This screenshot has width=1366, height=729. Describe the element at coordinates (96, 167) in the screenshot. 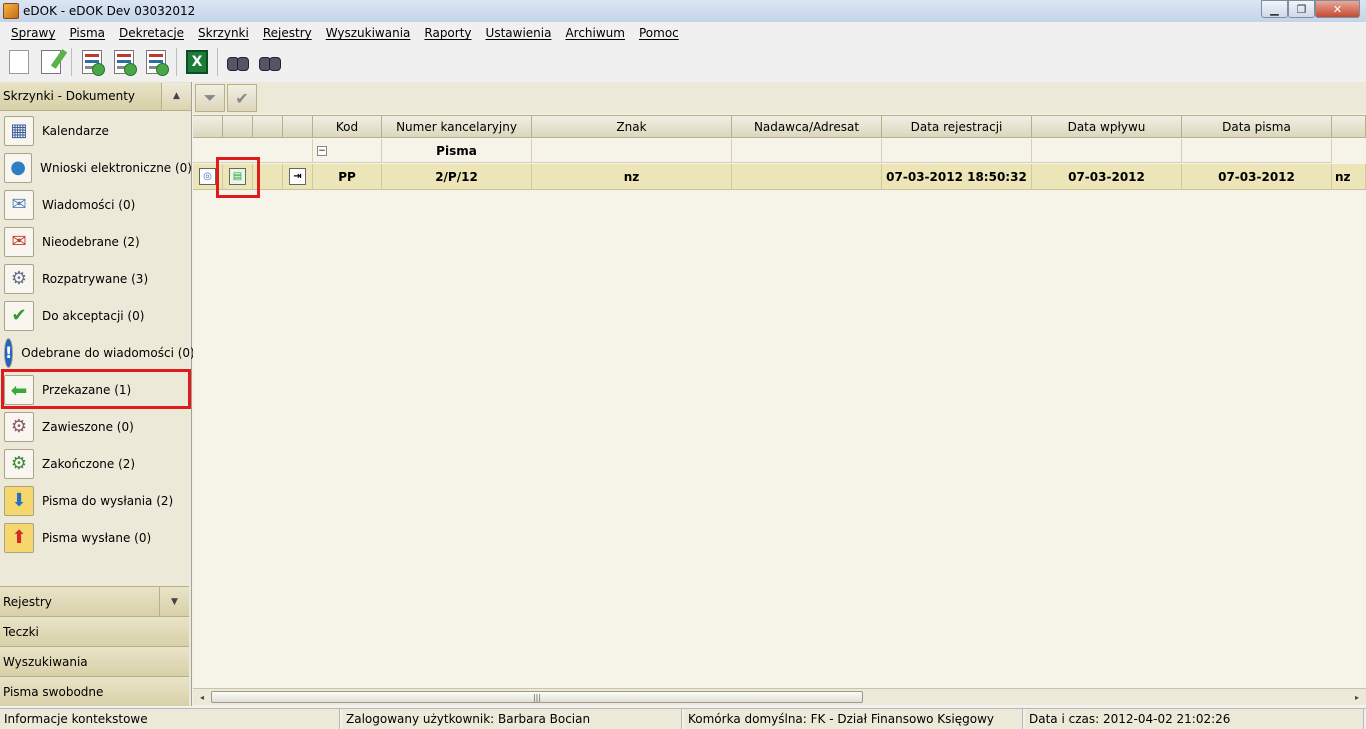

I see `nav-item-wnioski: ● Wnioski elektroniczne (0)` at that location.